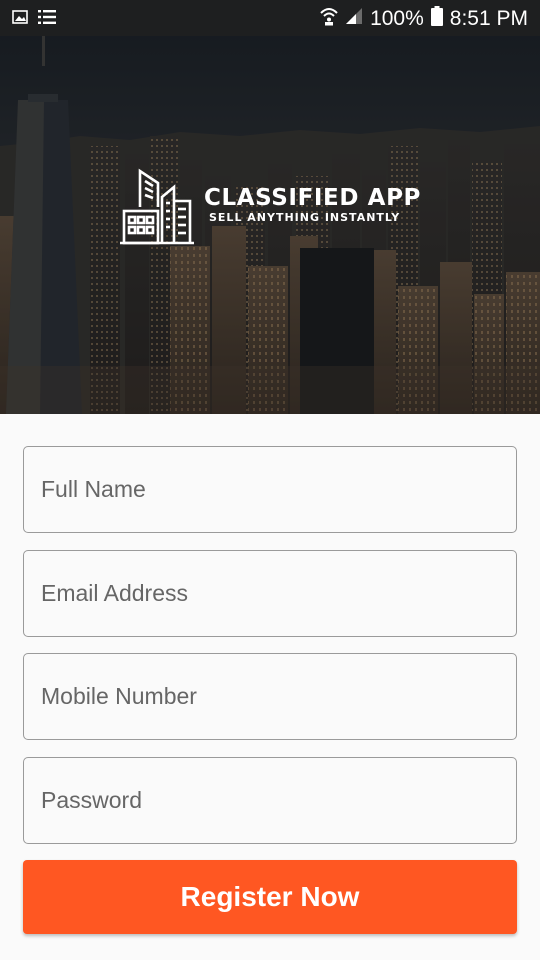  I want to click on mobile-number-field, so click(270, 696).